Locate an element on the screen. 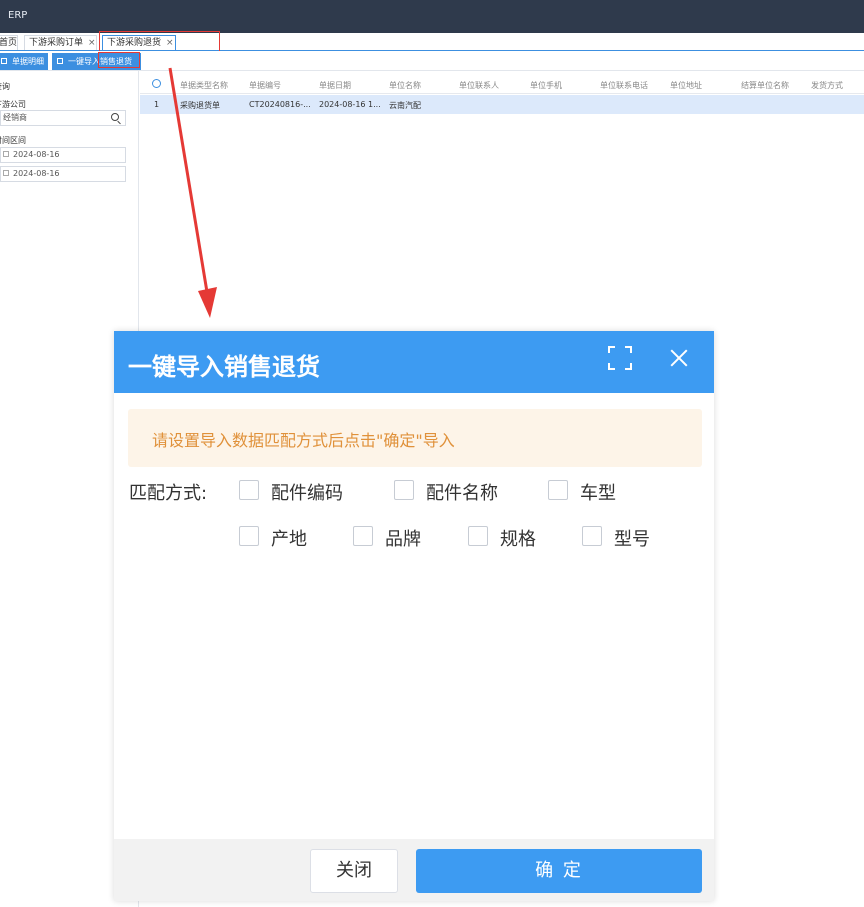 The width and height of the screenshot is (864, 907). close-icon is located at coordinates (679, 358).